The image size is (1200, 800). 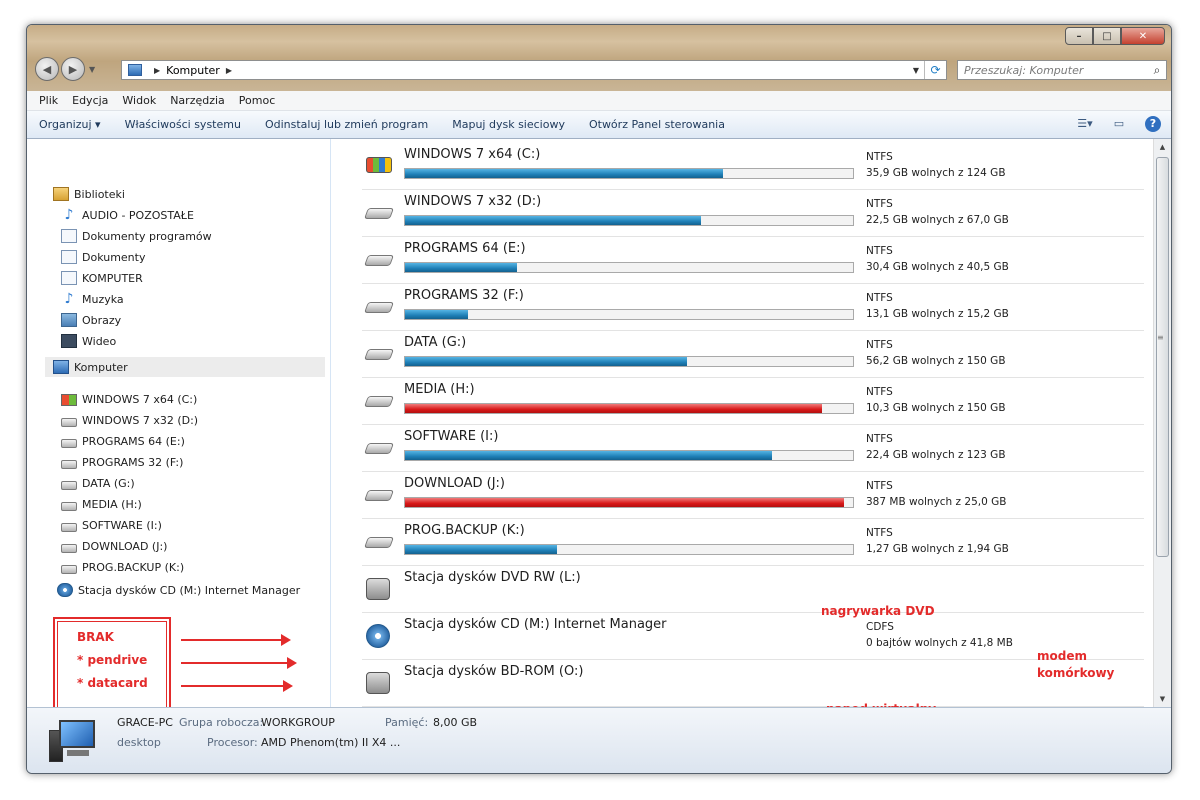 What do you see at coordinates (753, 683) in the screenshot?
I see `drive-row: Stacja dysków BD-ROM (O:)` at bounding box center [753, 683].